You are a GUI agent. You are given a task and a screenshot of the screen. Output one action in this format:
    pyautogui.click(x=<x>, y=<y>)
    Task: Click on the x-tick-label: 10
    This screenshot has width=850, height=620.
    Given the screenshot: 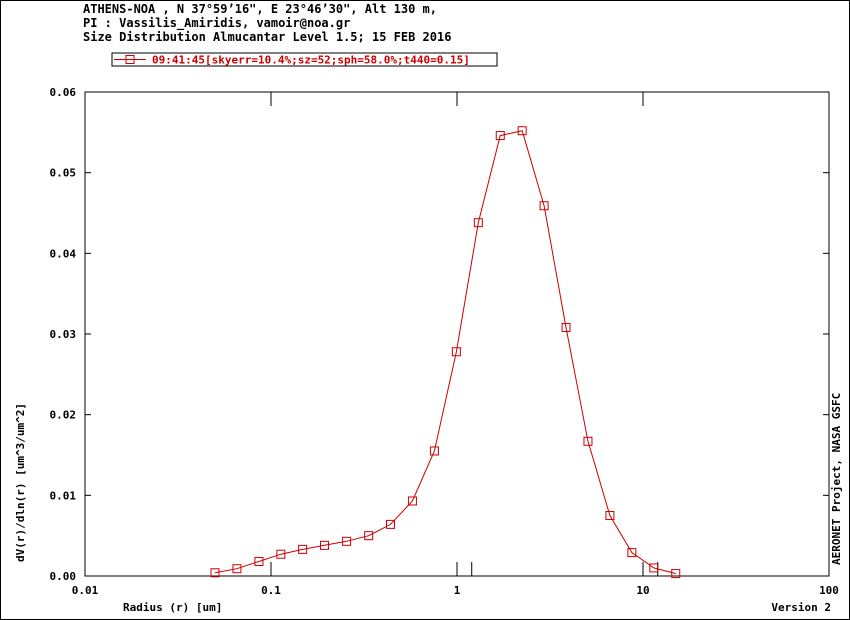 What is the action you would take?
    pyautogui.click(x=642, y=590)
    